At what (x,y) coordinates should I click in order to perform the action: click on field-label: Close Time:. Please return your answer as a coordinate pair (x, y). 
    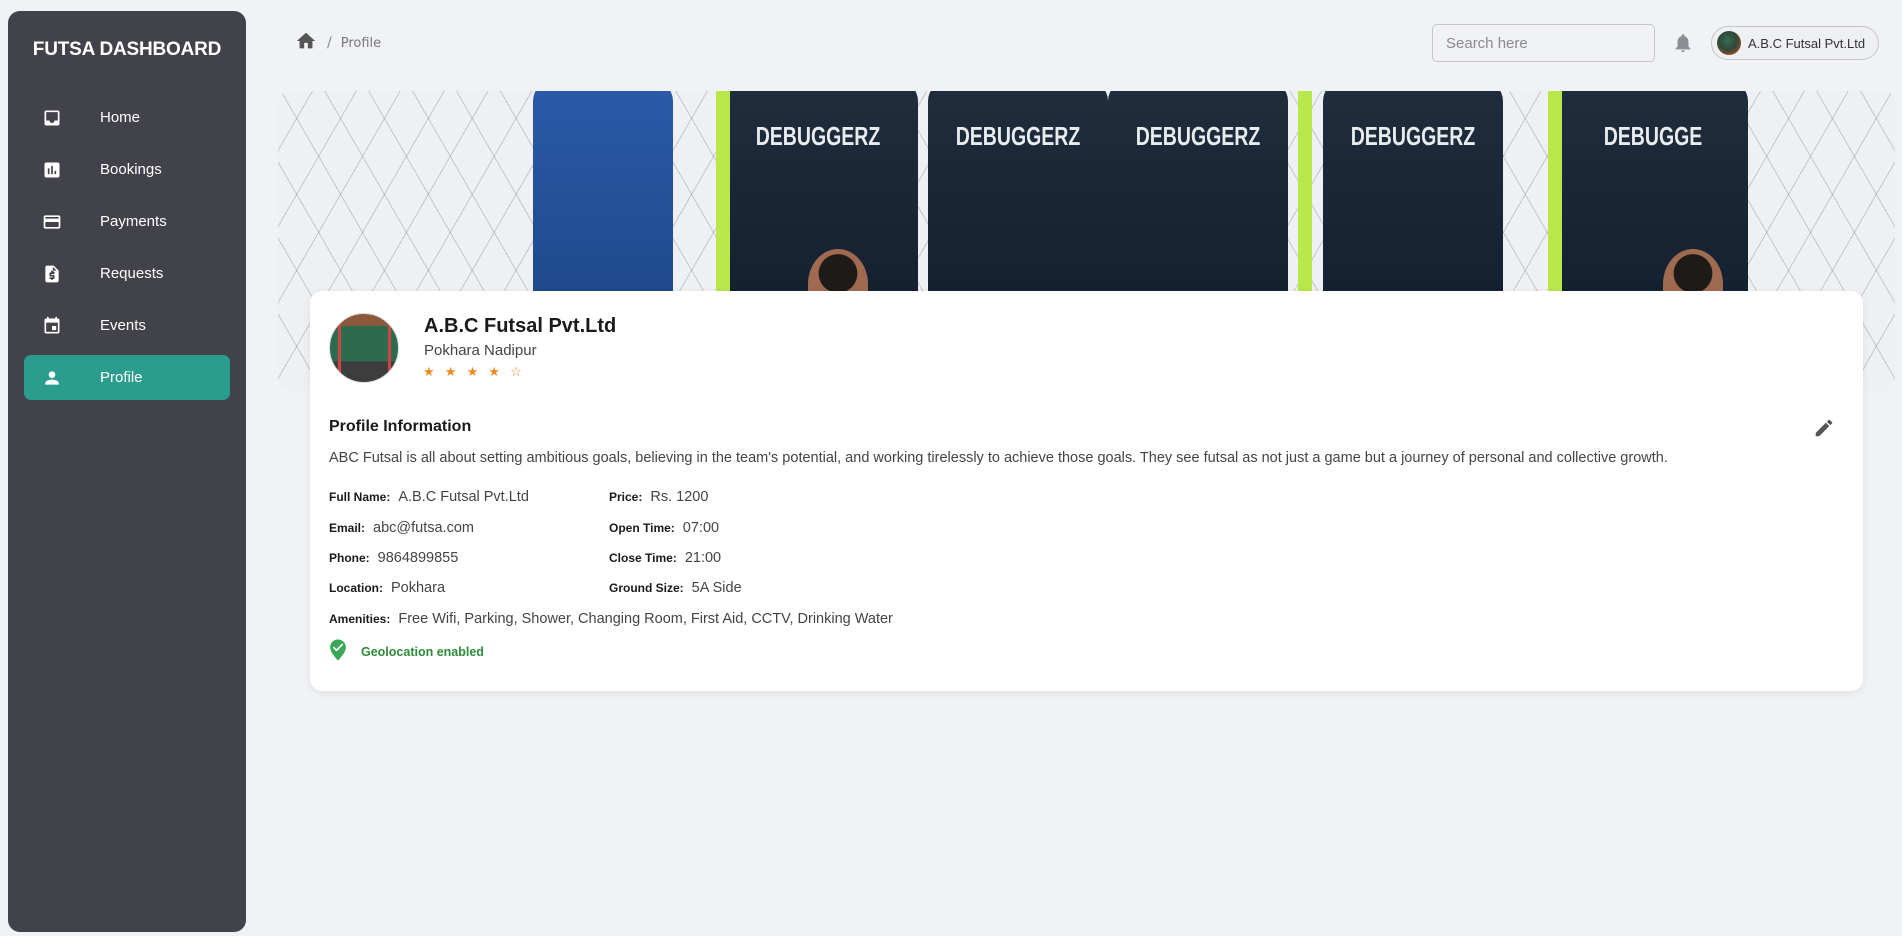
    Looking at the image, I should click on (643, 558).